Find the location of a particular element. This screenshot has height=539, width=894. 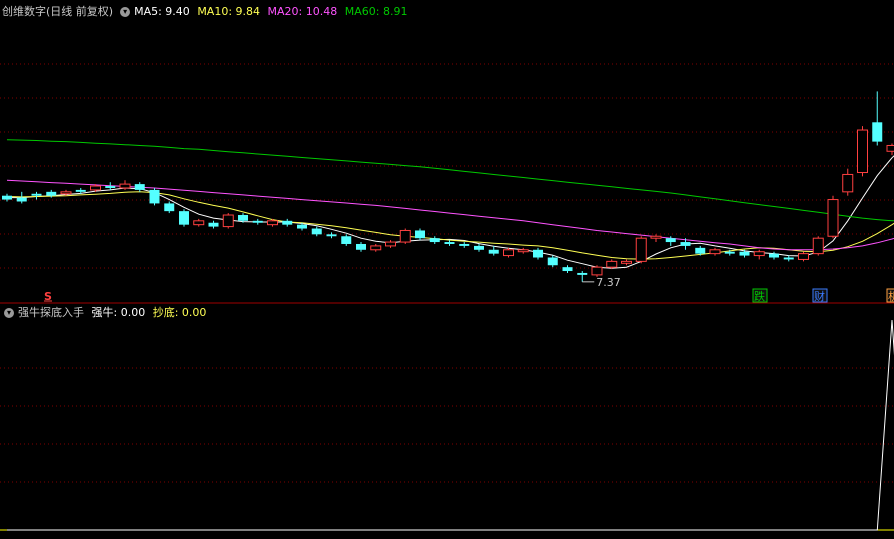

ma20-line is located at coordinates (450, 215).